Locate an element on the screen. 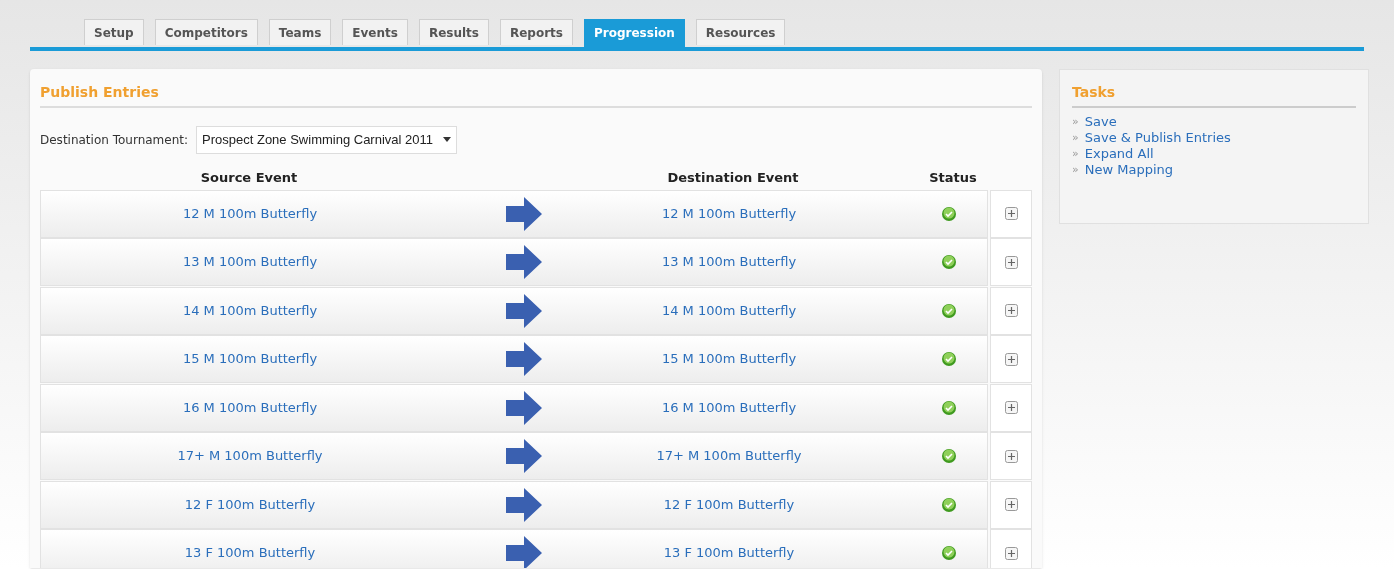 Image resolution: width=1394 pixels, height=569 pixels. task-link: New Mapping is located at coordinates (1128, 170).